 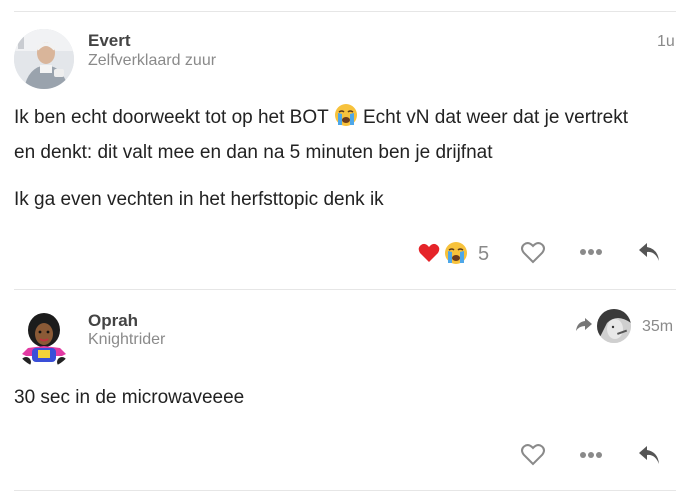 What do you see at coordinates (345, 289) in the screenshot?
I see `post-divider` at bounding box center [345, 289].